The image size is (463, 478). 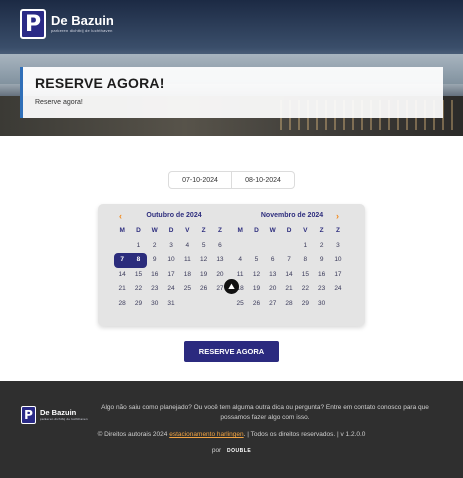 What do you see at coordinates (64, 419) in the screenshot?
I see `footer-brand-tagline: parkeren dichtbij de luchthaven` at bounding box center [64, 419].